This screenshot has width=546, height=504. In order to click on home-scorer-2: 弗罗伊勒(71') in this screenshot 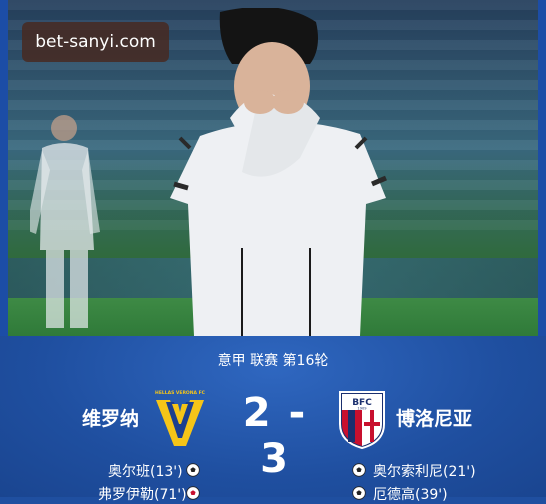, I will do `click(142, 495)`.